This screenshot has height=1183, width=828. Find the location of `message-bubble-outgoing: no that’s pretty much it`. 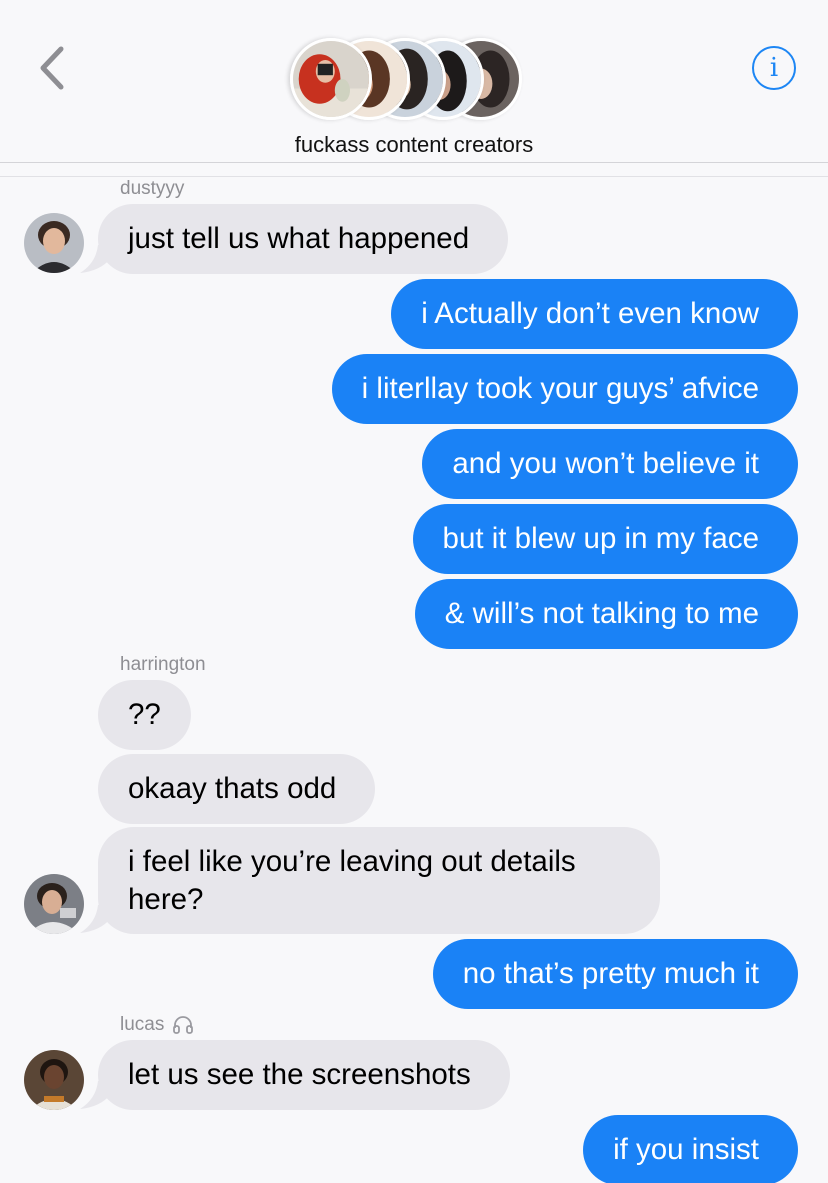

message-bubble-outgoing: no that’s pretty much it is located at coordinates (615, 974).